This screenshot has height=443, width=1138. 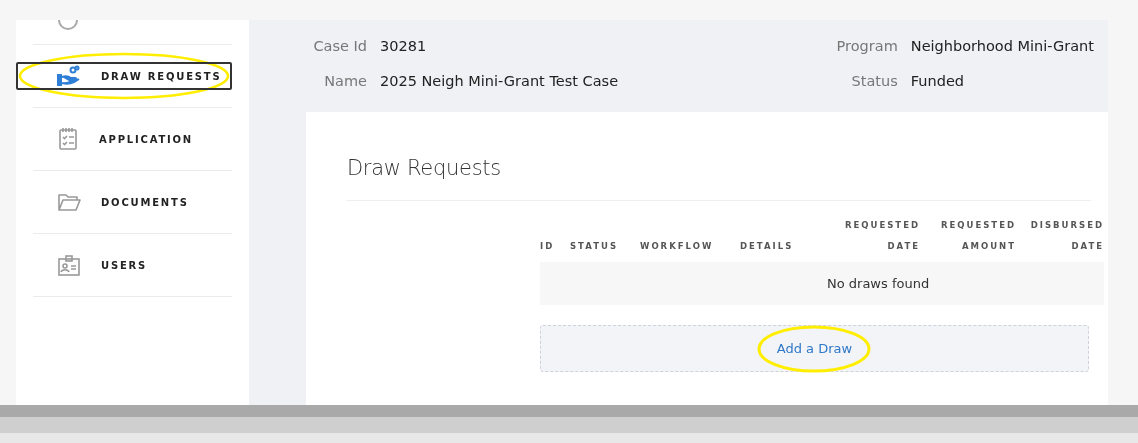 I want to click on field-value: Neighborhood Mini-Grant, so click(x=1002, y=45).